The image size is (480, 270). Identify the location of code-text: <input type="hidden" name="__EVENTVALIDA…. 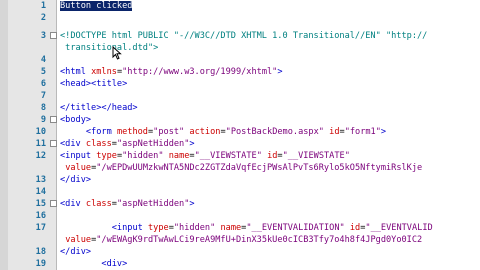
(270, 228).